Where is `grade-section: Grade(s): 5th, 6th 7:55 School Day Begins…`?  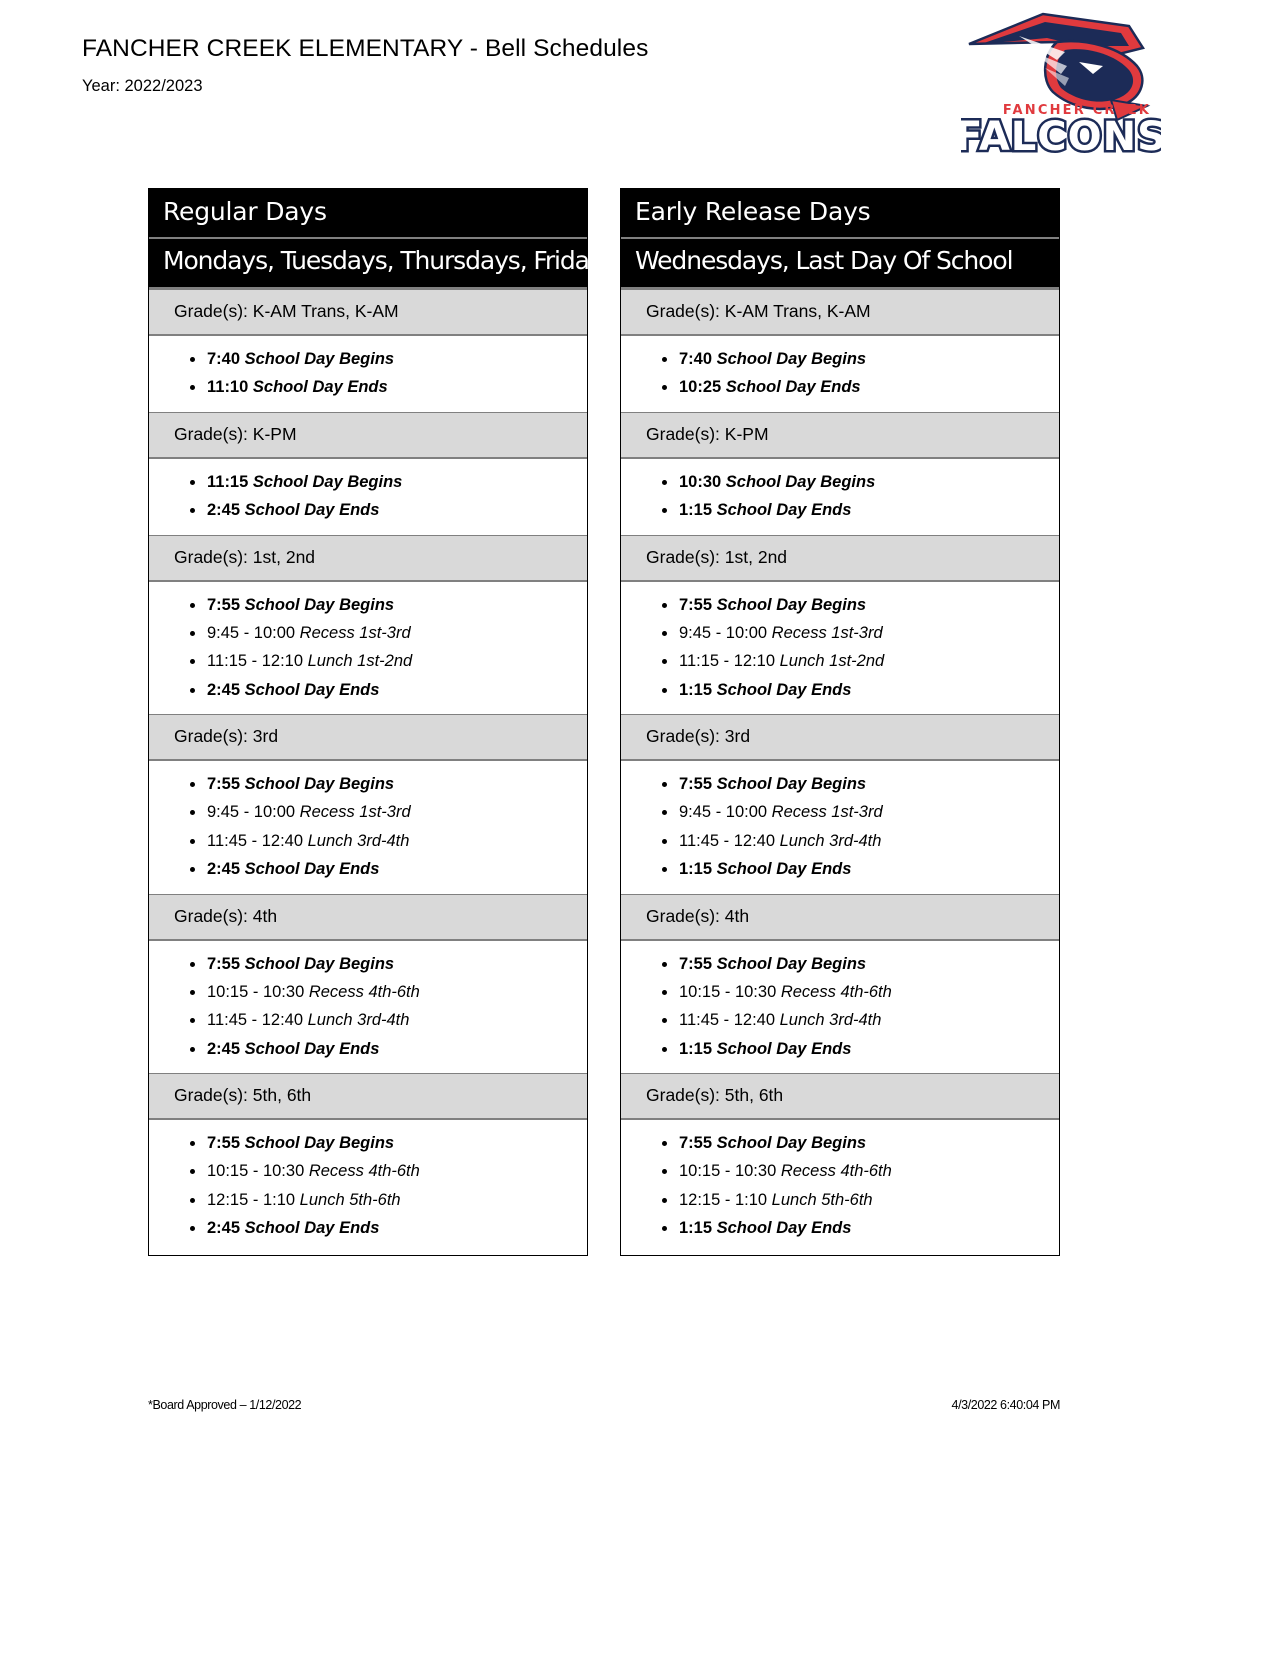 grade-section: Grade(s): 5th, 6th 7:55 School Day Begins… is located at coordinates (840, 1164).